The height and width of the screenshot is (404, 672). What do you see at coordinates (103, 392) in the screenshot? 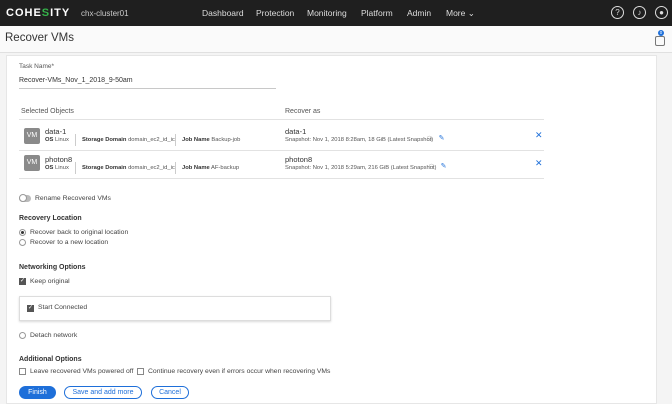
I see `save-and-add-more-button: Save and add more` at bounding box center [103, 392].